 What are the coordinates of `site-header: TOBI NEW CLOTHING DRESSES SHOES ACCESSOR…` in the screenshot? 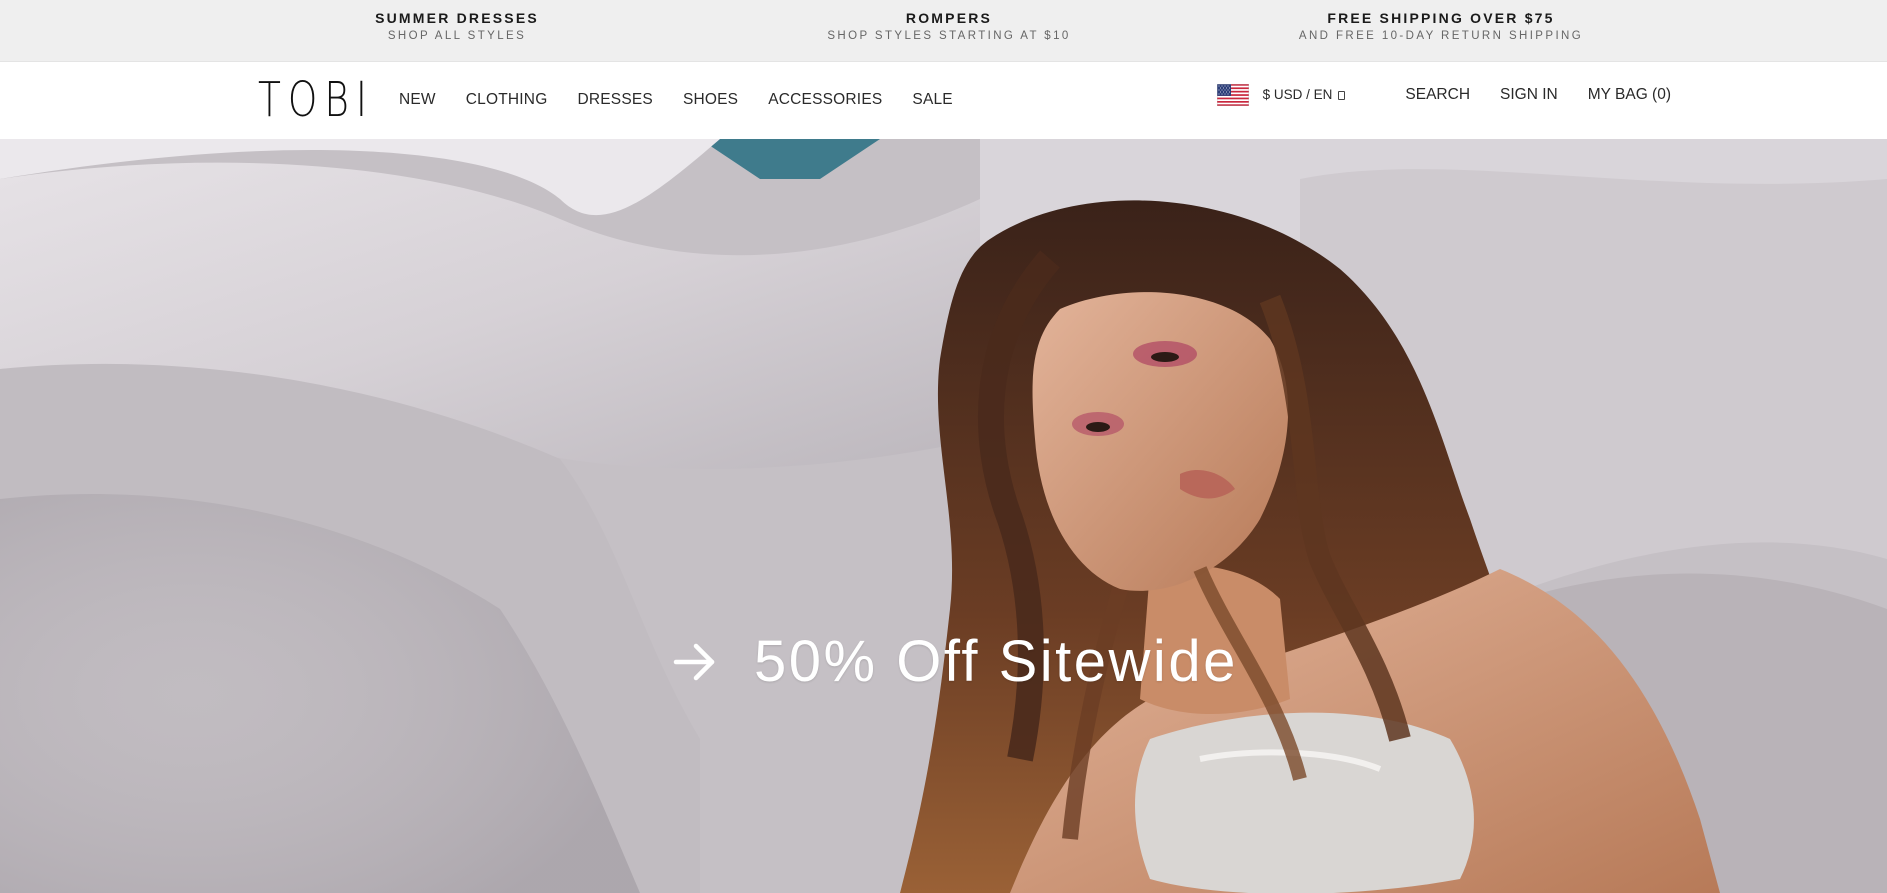 It's located at (943, 100).